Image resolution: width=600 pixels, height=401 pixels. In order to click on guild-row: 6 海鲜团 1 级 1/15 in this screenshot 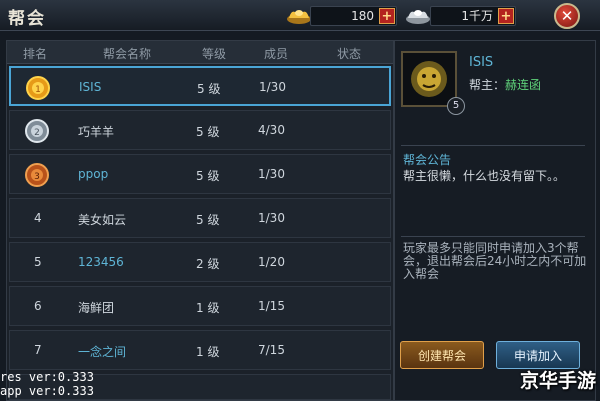, I will do `click(200, 306)`.